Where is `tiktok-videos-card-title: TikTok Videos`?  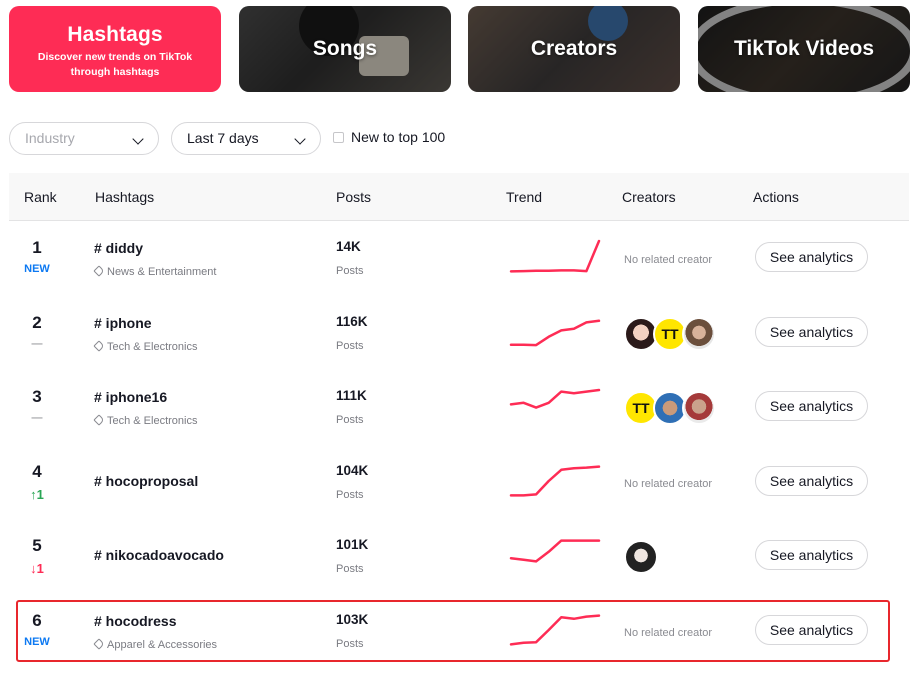 tiktok-videos-card-title: TikTok Videos is located at coordinates (804, 48).